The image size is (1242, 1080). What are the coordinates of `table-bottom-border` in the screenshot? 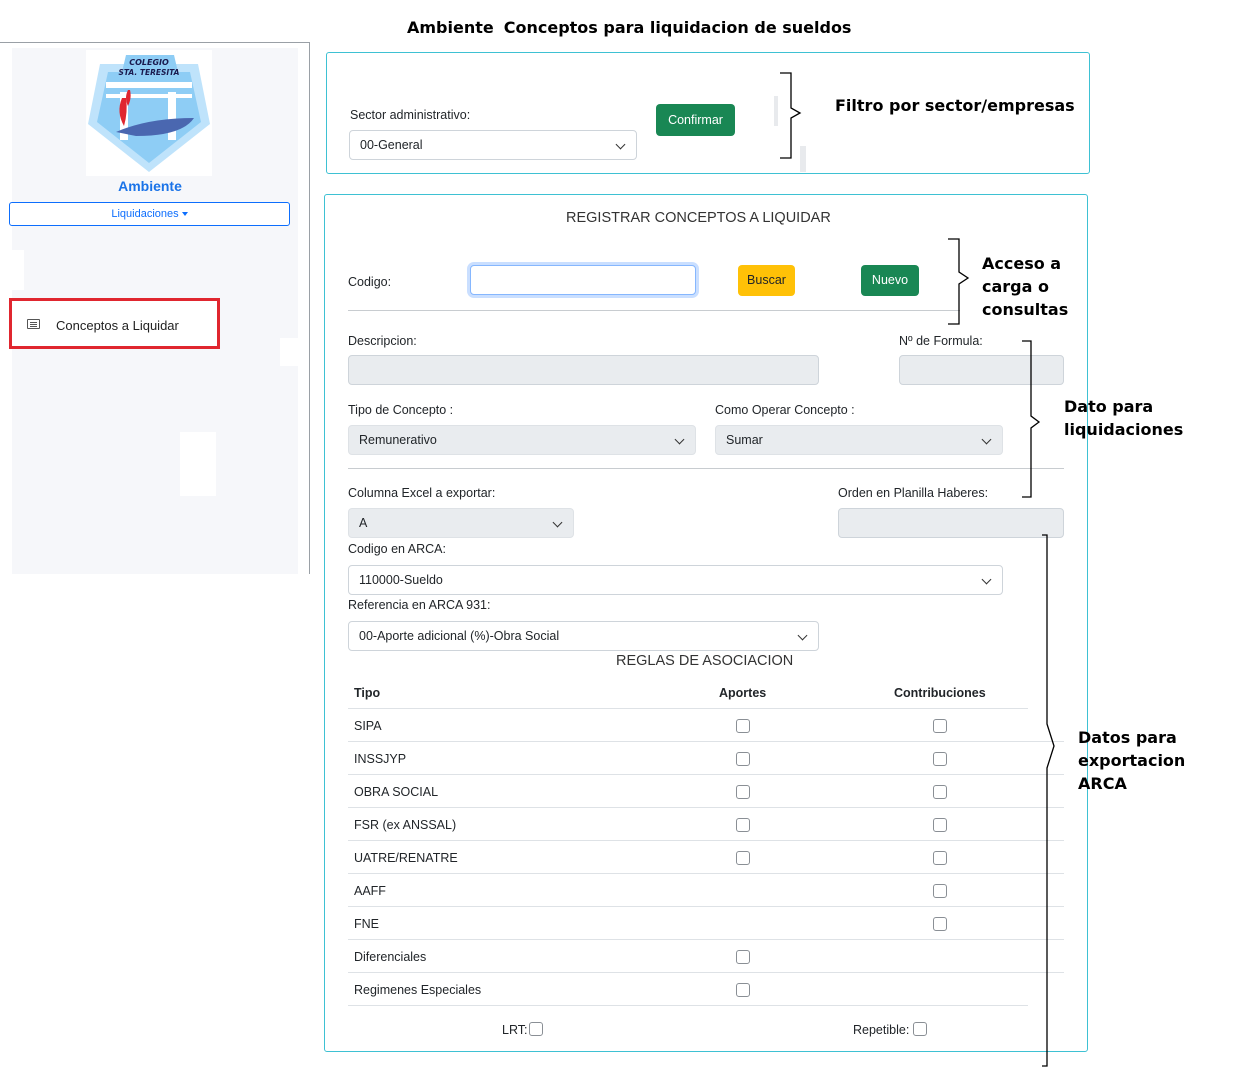 It's located at (688, 1005).